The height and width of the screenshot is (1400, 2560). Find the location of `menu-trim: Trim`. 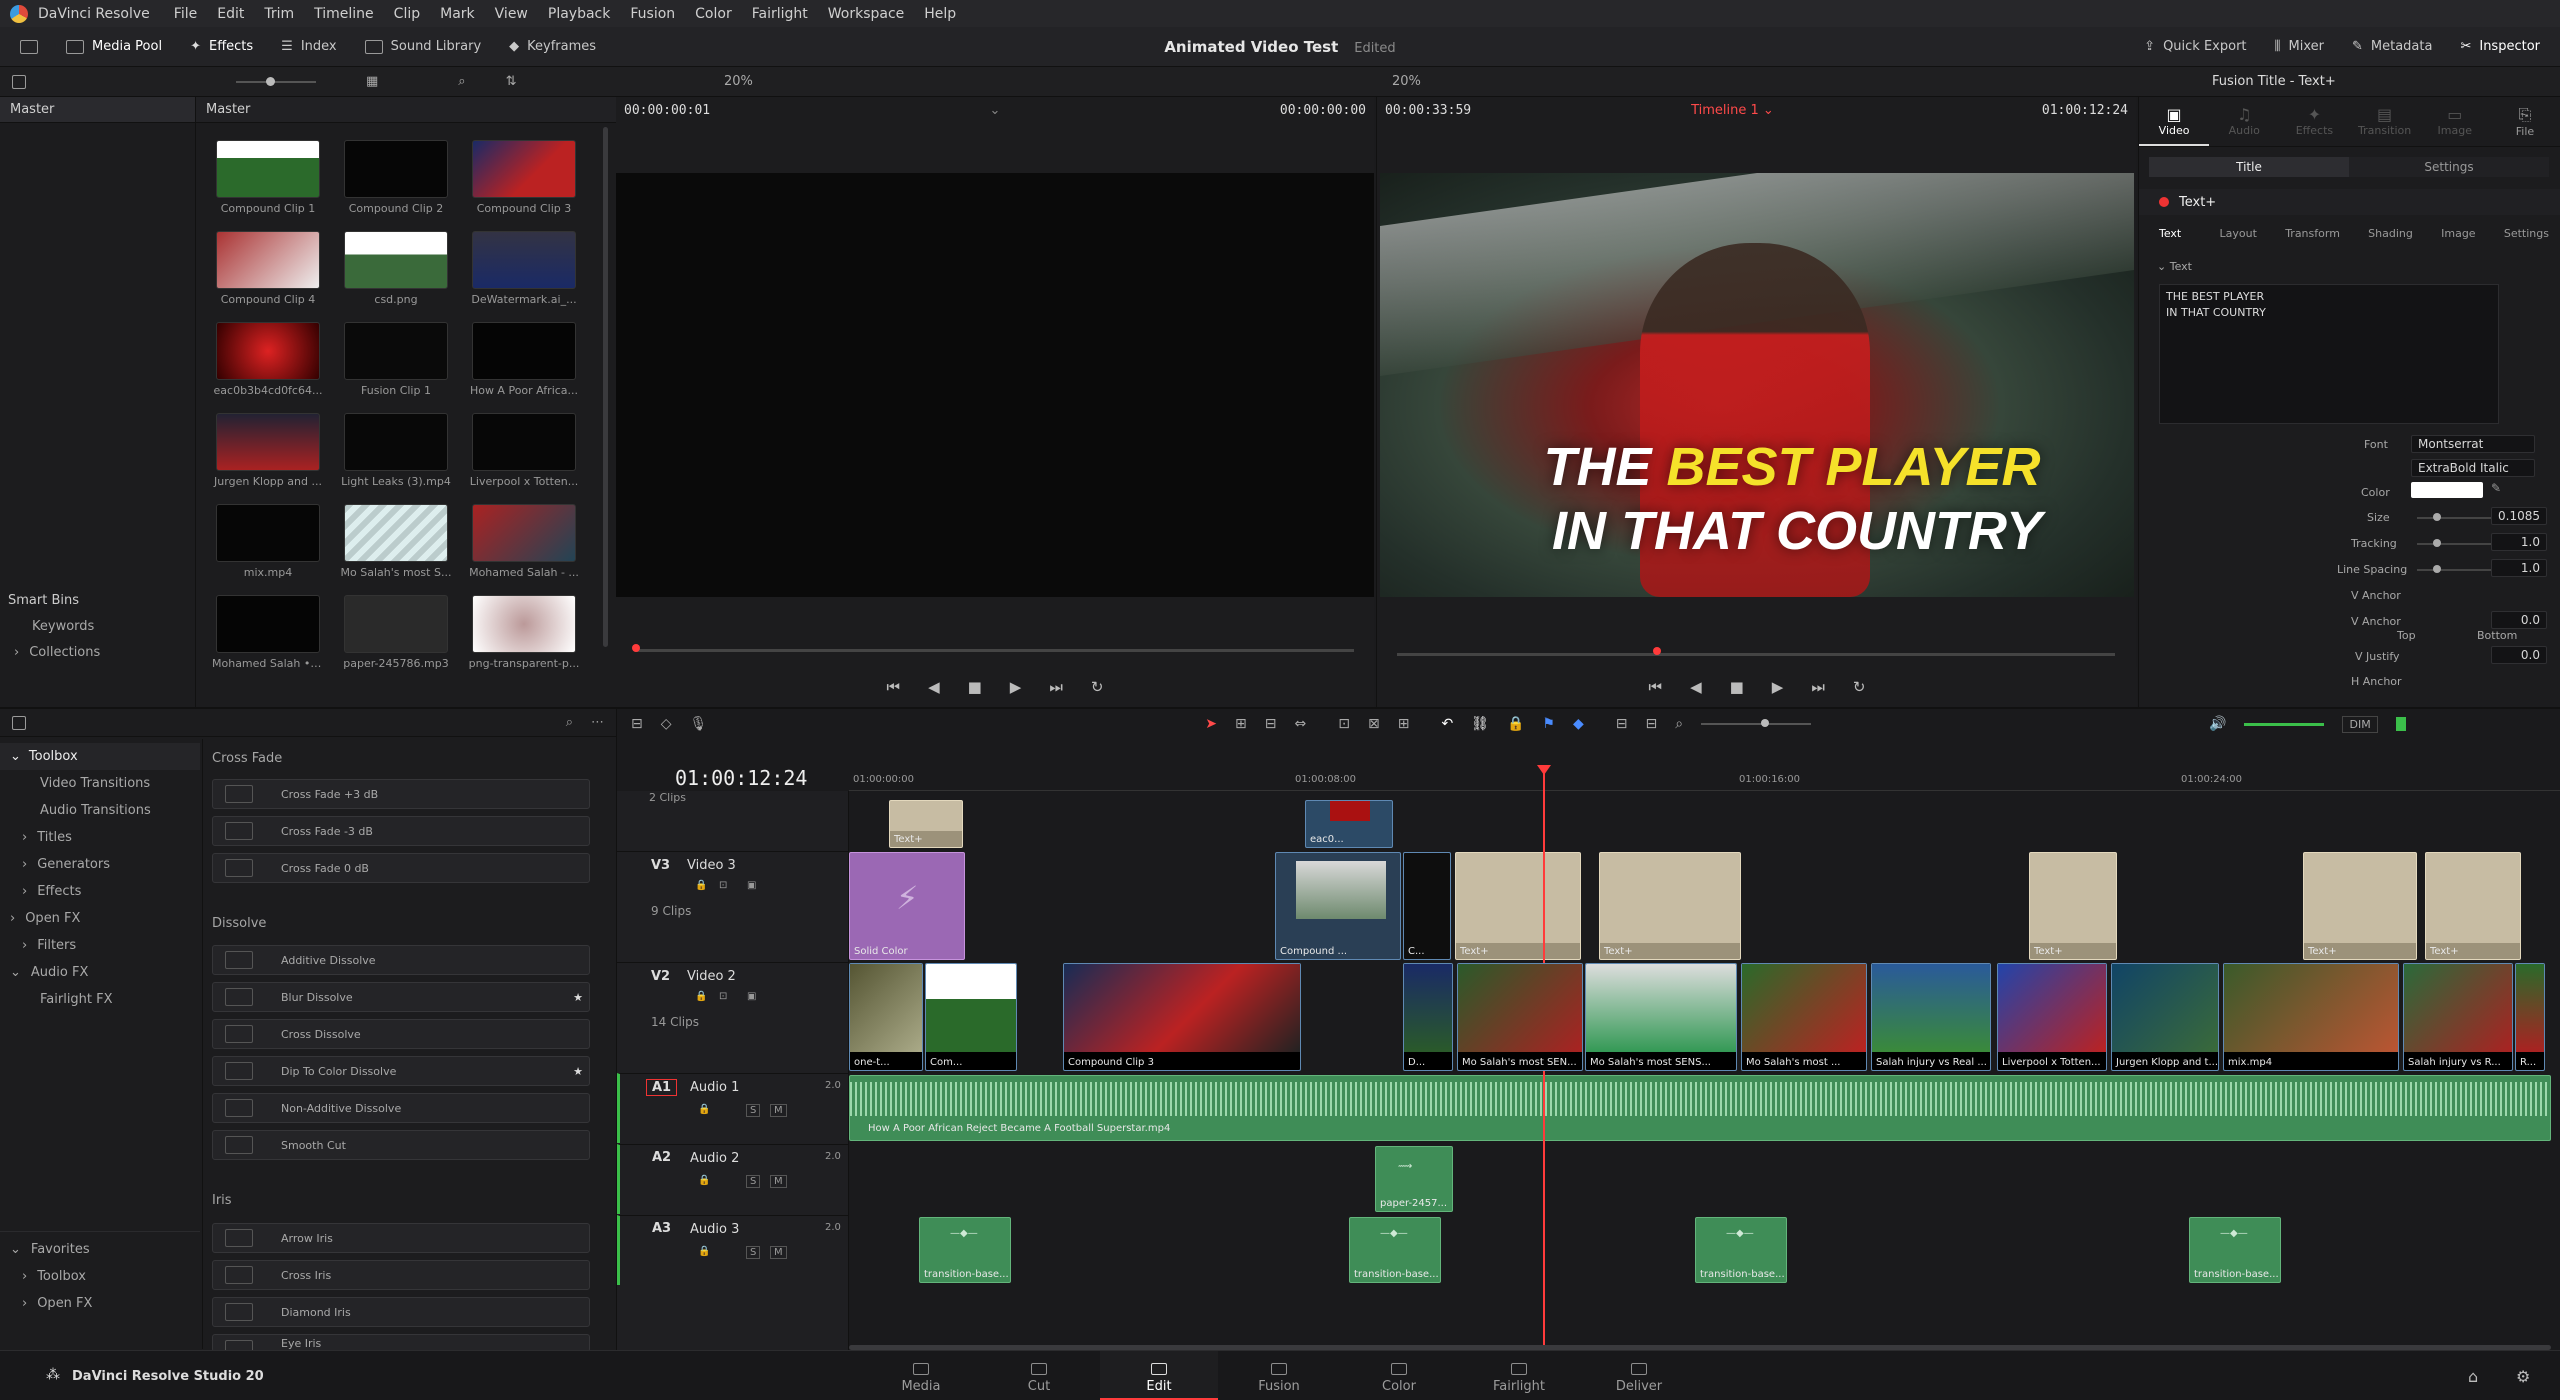

menu-trim: Trim is located at coordinates (279, 14).